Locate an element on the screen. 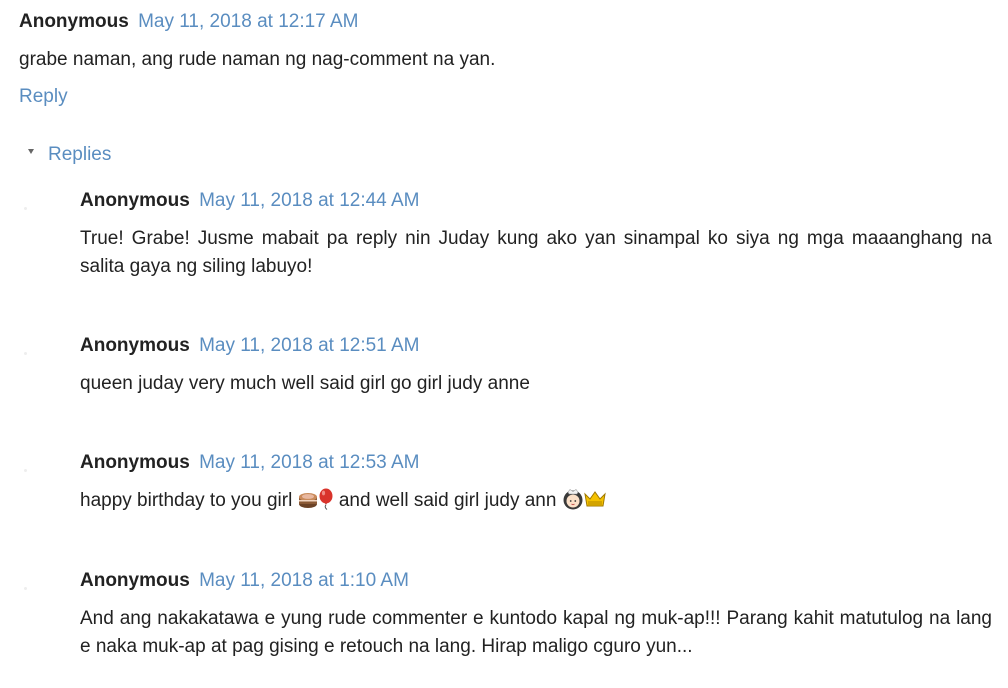 The image size is (1008, 688). comment-timestamp-link: May 11, 2018 at 12:17 AM is located at coordinates (248, 21).